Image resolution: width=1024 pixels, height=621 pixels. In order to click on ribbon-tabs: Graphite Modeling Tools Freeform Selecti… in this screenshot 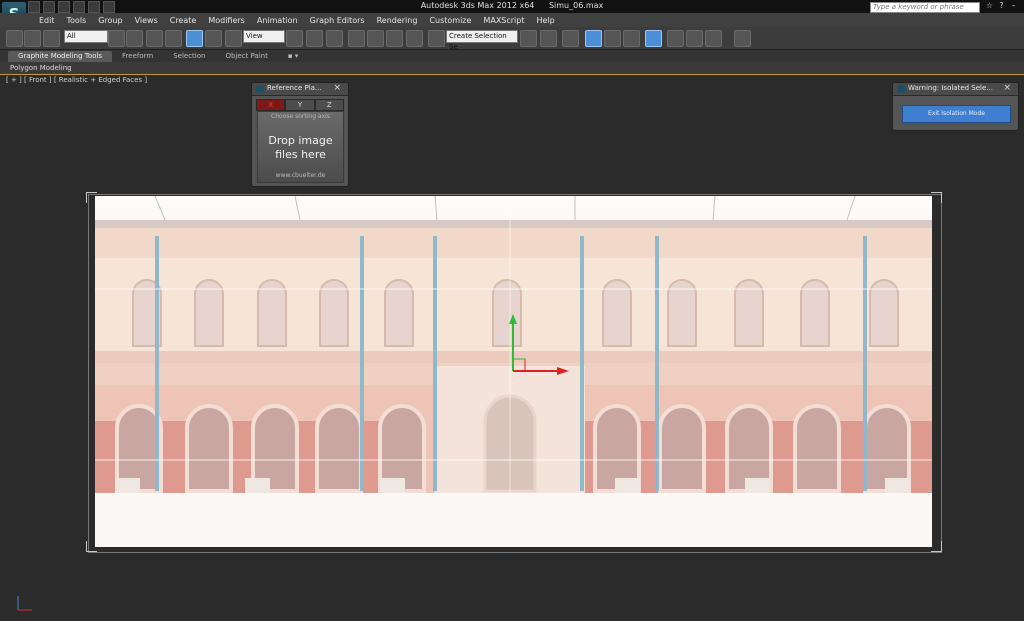, I will do `click(158, 56)`.